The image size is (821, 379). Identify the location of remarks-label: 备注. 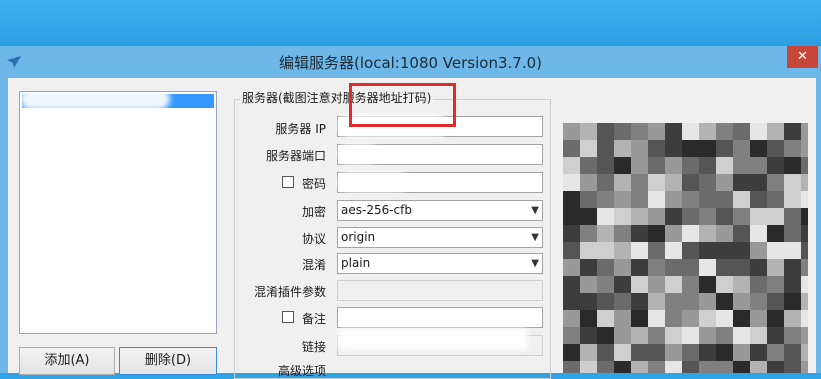
(313, 319).